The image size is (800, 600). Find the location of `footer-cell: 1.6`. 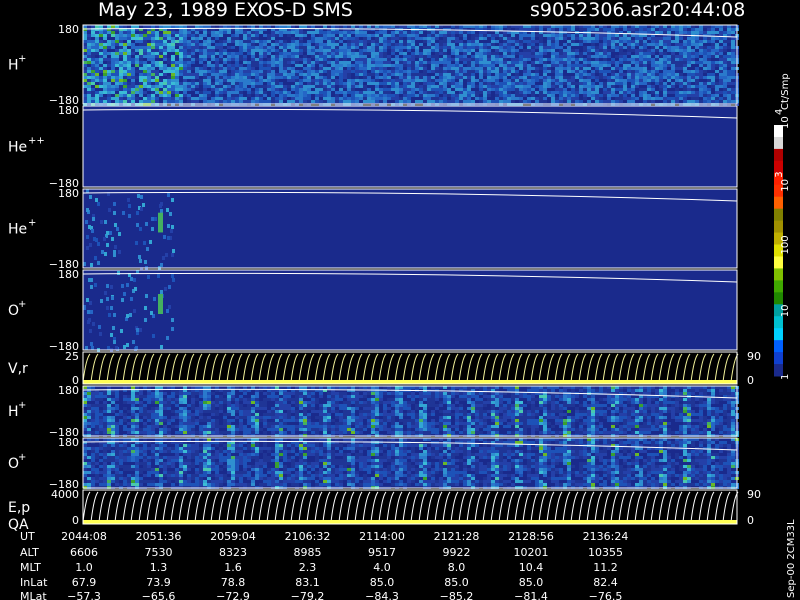

footer-cell: 1.6 is located at coordinates (233, 567).